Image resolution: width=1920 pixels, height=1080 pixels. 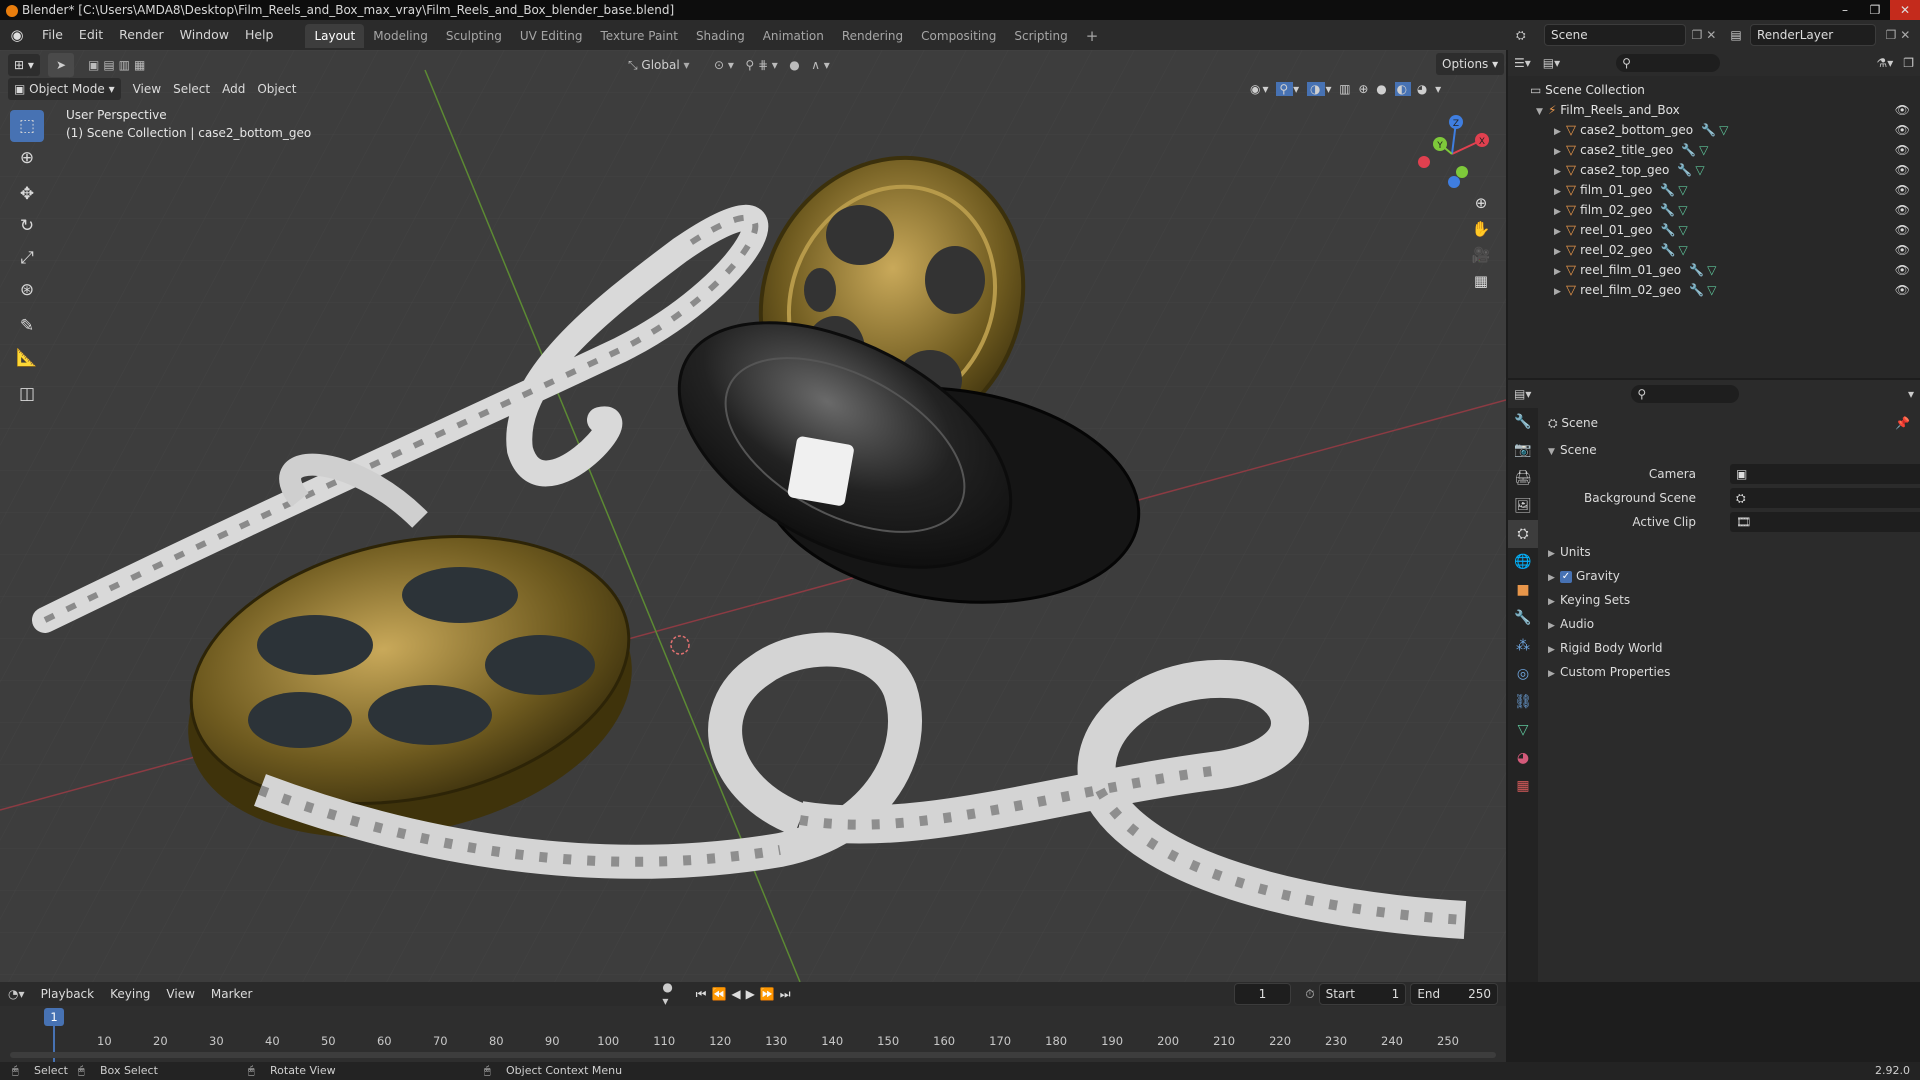 I want to click on zoom-icon: ⊕, so click(x=1481, y=203).